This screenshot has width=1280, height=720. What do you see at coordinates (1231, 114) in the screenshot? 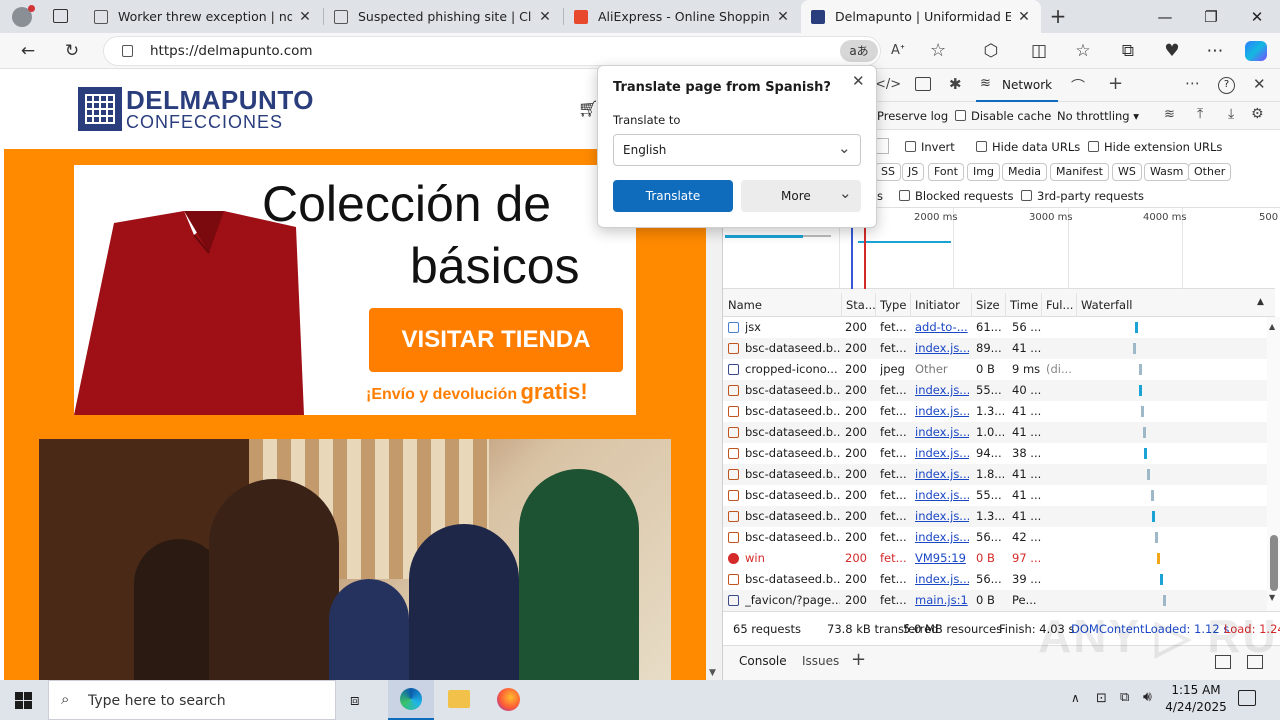
I see `export-har-icon: ⤓` at bounding box center [1231, 114].